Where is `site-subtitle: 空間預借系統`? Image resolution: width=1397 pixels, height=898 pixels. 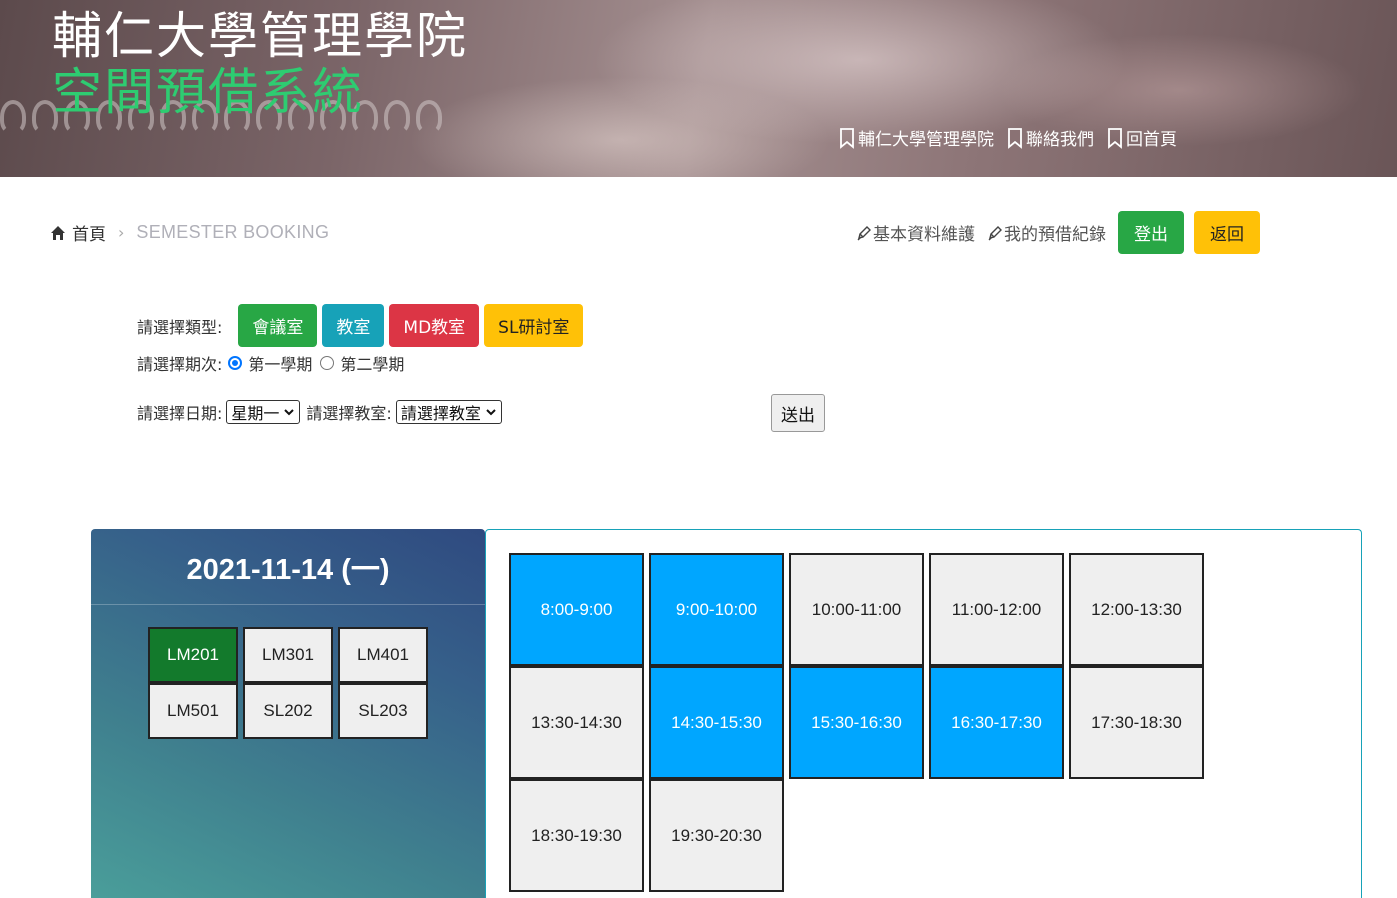 site-subtitle: 空間預借系統 is located at coordinates (208, 92).